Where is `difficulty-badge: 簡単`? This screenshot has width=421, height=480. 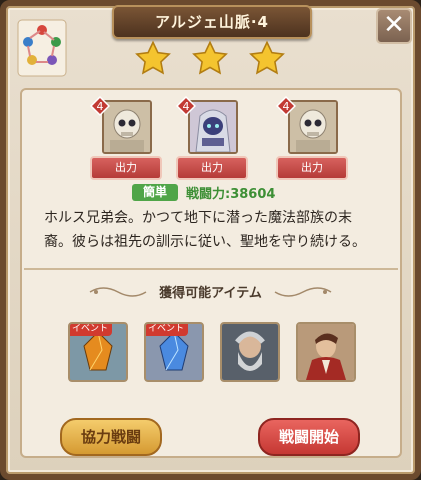
difficulty-badge: 簡単 is located at coordinates (155, 192).